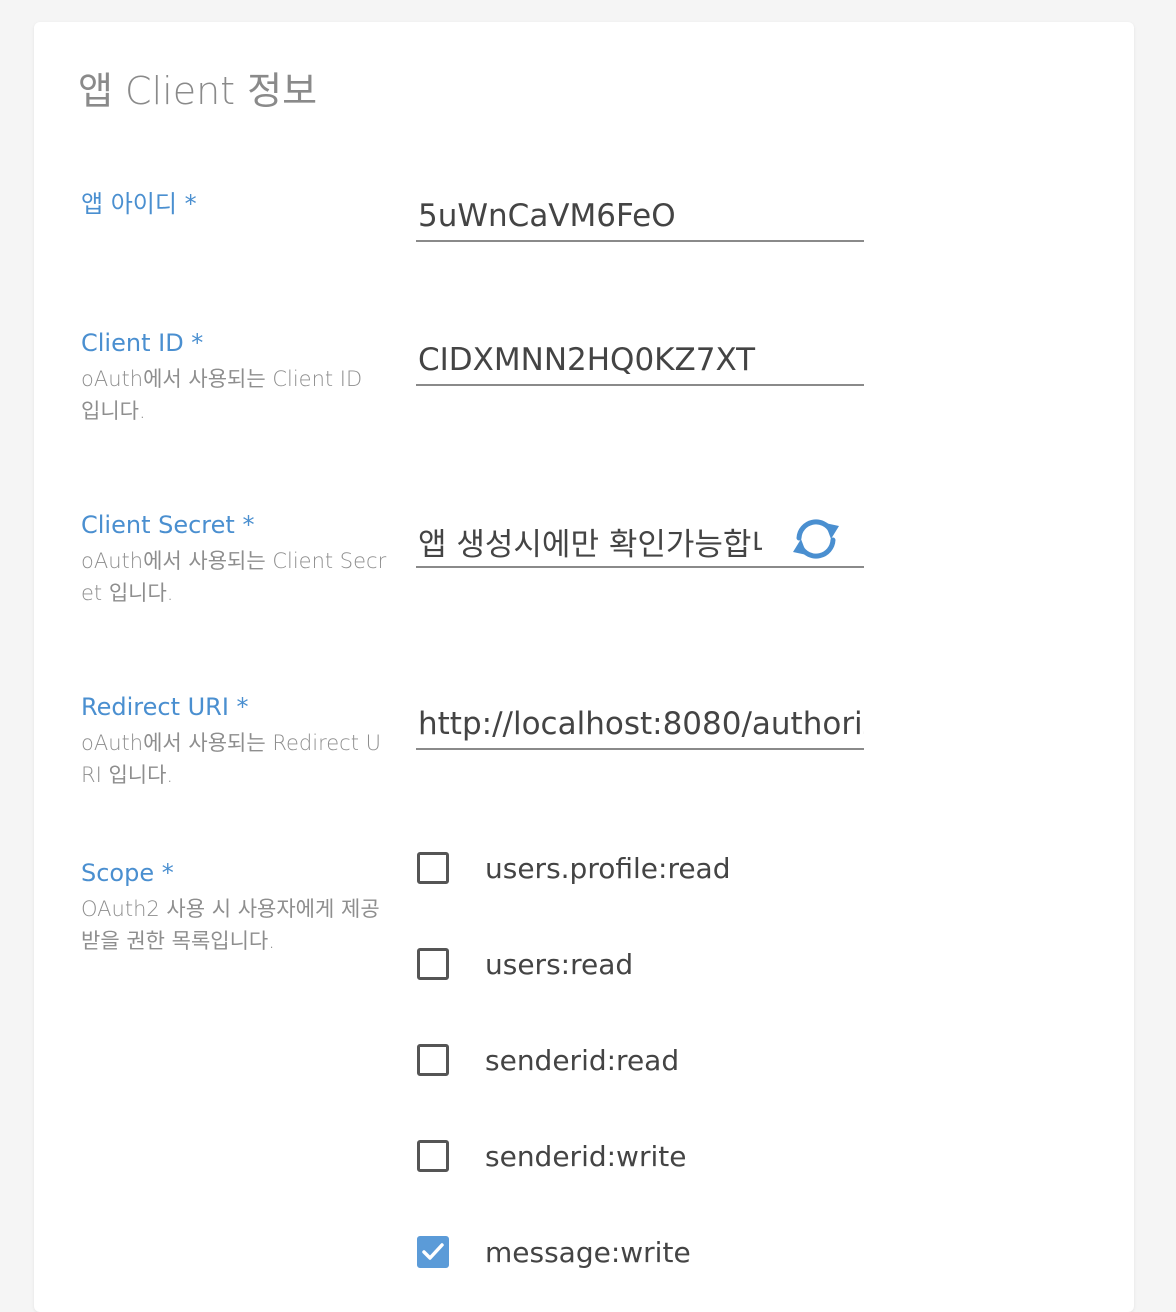  I want to click on refresh-secret-button, so click(816, 539).